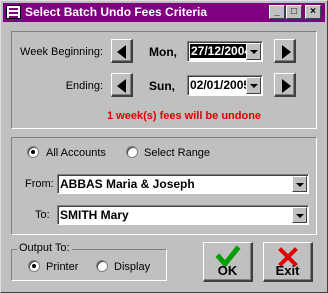  Describe the element at coordinates (184, 116) in the screenshot. I see `undo-summary-message: 1 week(s) fees will be undone` at that location.